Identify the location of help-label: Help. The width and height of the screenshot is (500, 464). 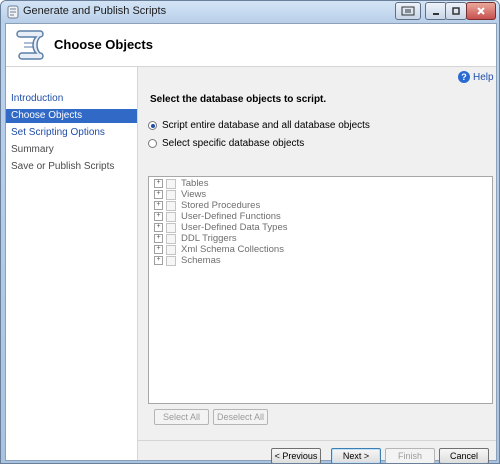
(483, 77).